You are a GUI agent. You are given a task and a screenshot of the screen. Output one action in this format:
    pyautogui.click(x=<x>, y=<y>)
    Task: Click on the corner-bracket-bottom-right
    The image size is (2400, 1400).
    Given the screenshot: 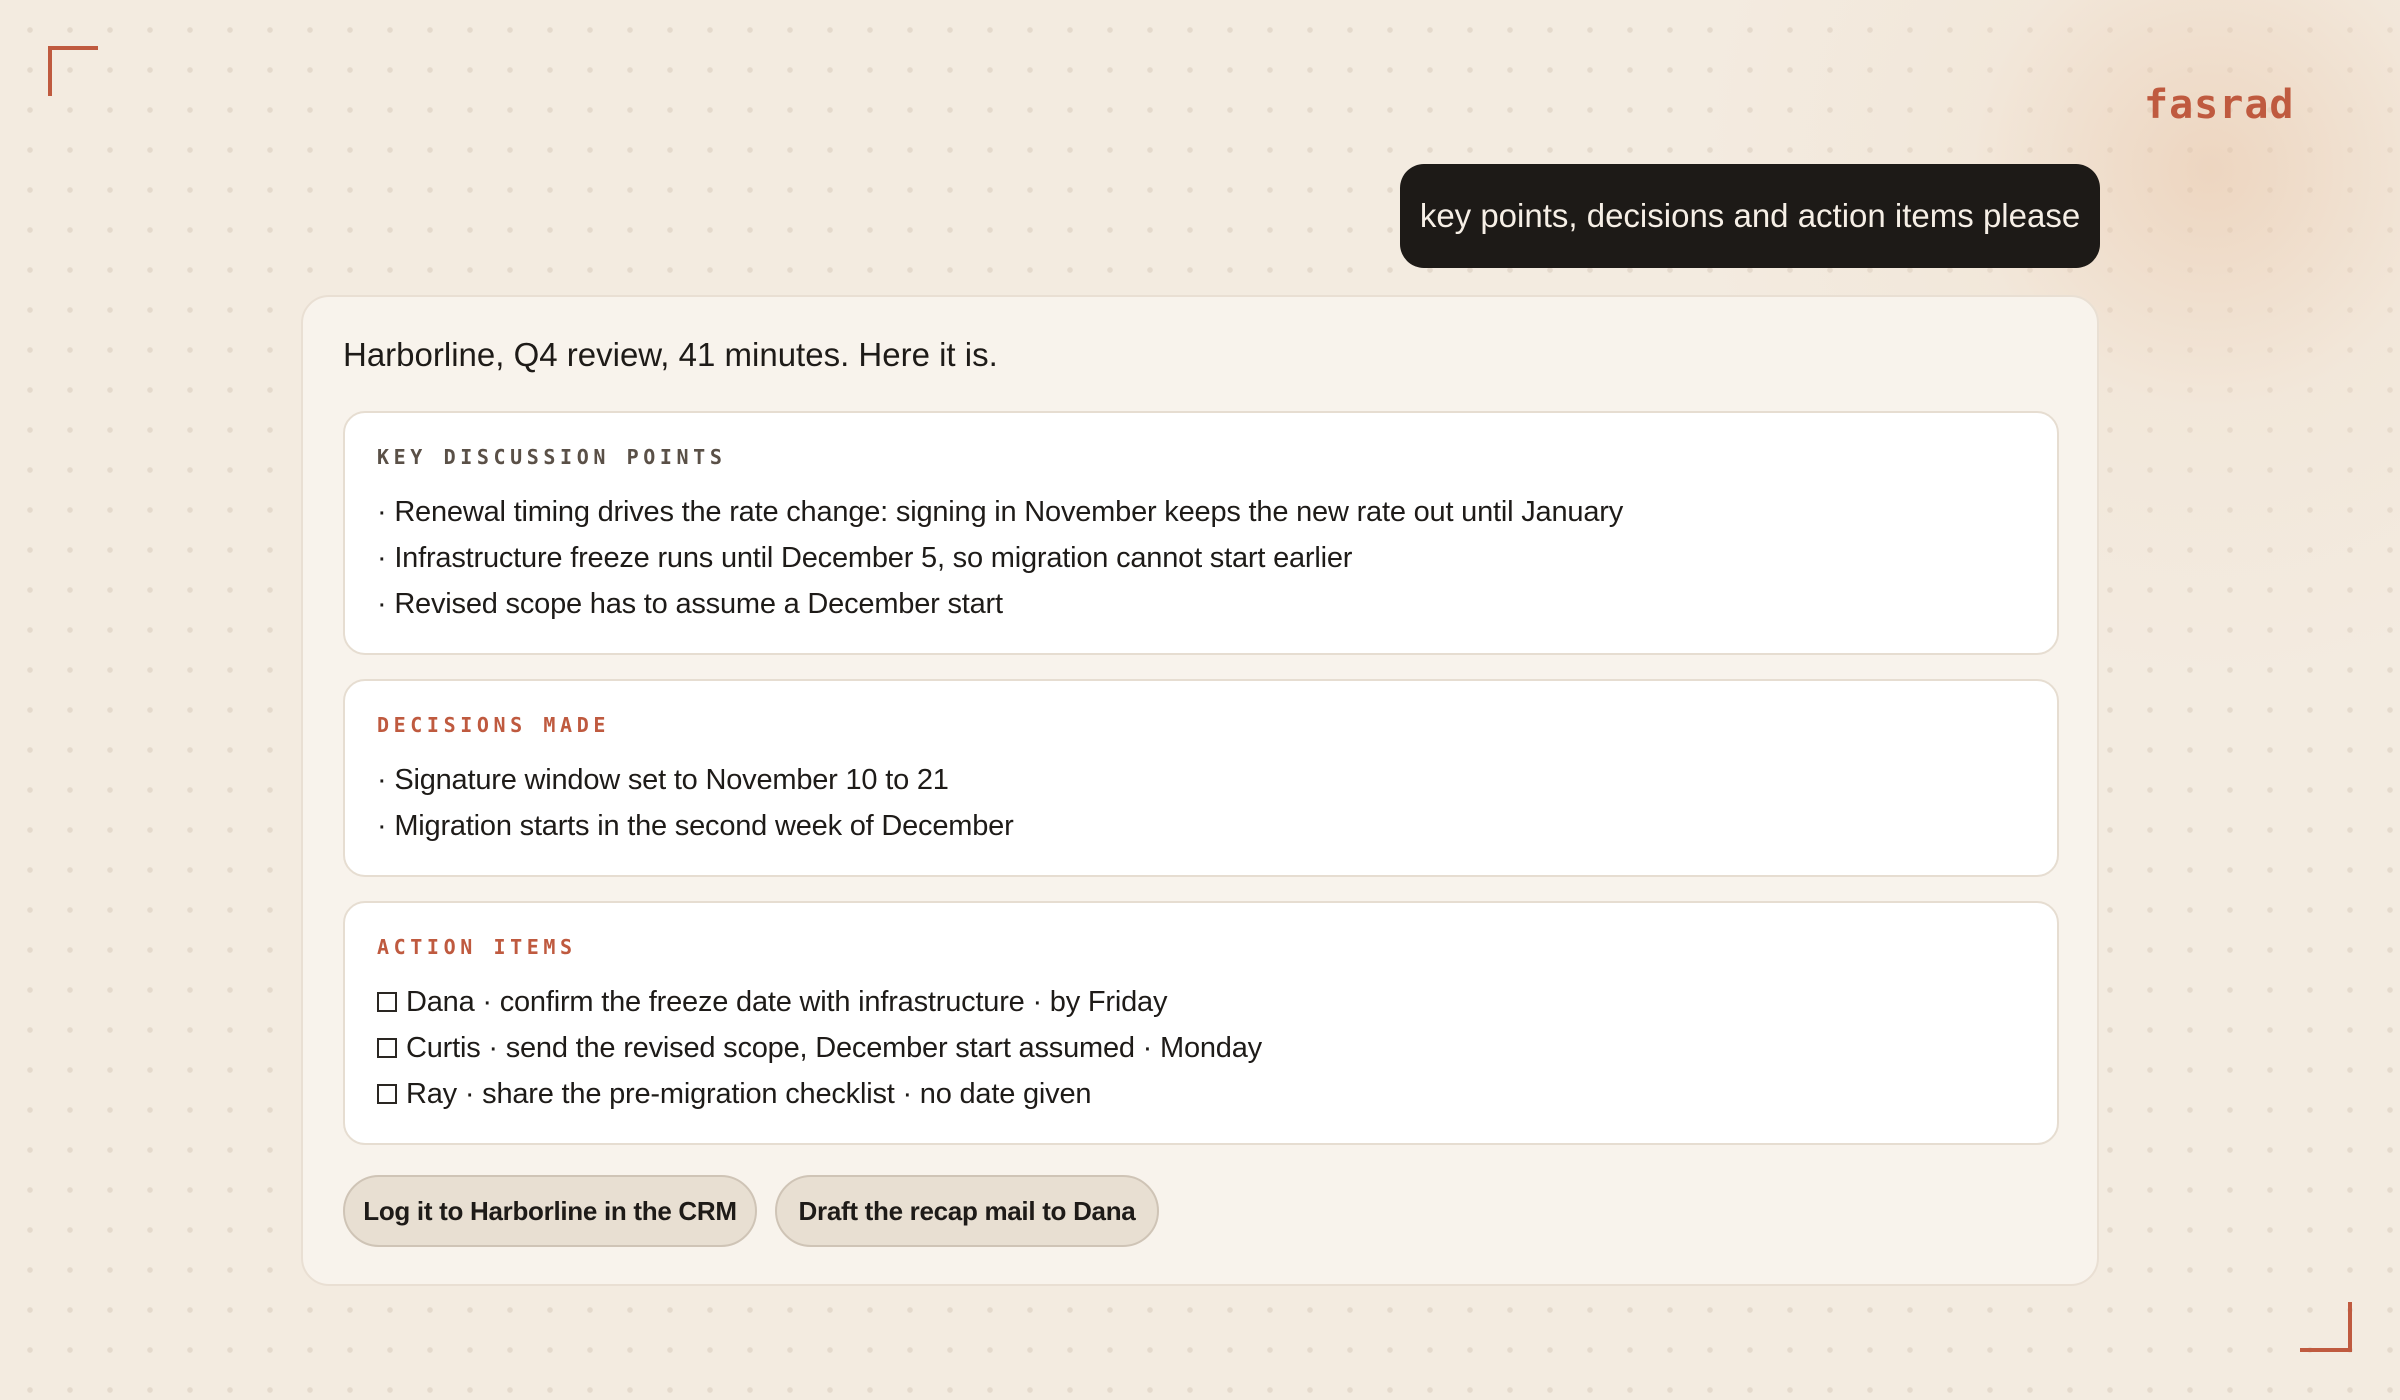 What is the action you would take?
    pyautogui.click(x=2326, y=1327)
    